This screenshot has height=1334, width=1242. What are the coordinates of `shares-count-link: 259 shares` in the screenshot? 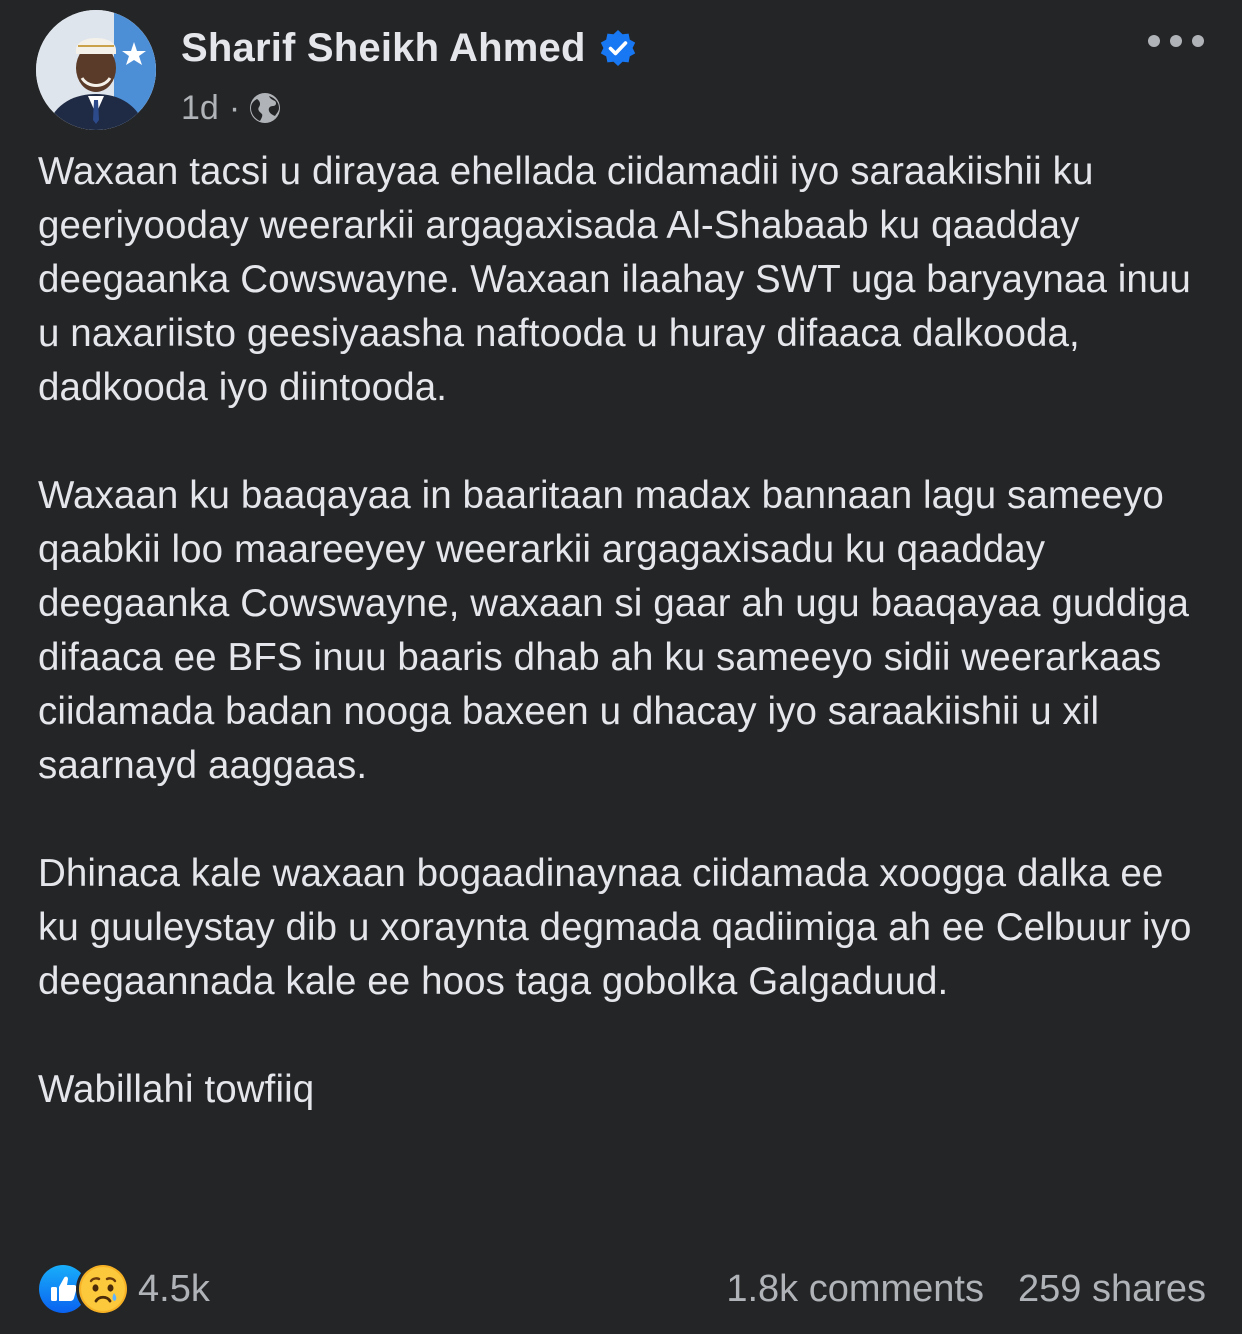 It's located at (1112, 1289).